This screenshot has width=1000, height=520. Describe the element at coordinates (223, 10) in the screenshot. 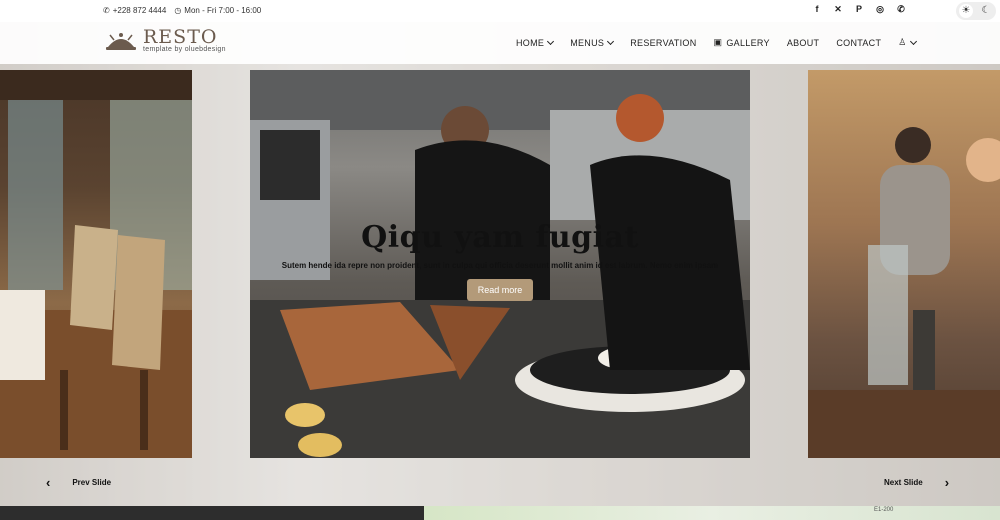

I see `opening-hours: Mon - Fri 7:00 - 16:00` at that location.